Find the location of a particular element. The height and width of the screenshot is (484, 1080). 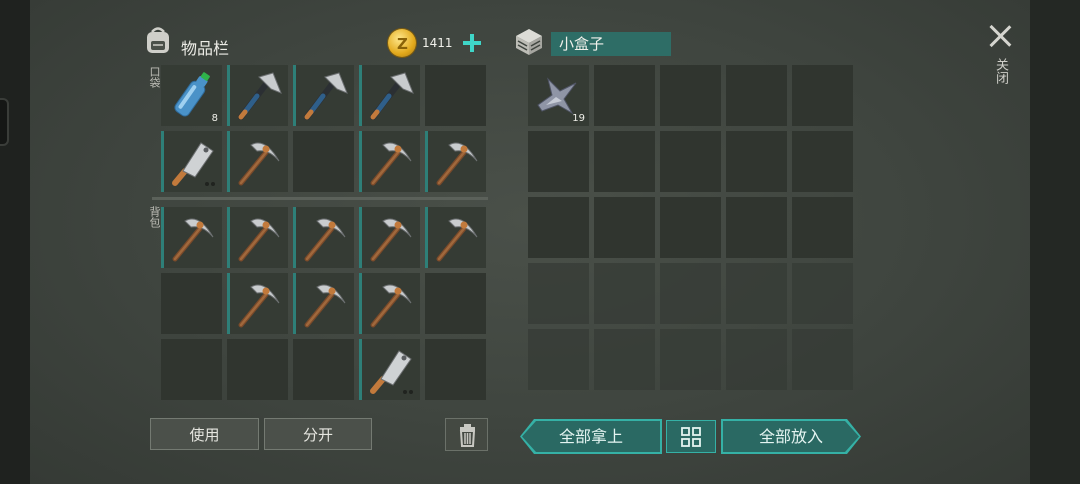

inventory-slot: 8 is located at coordinates (191, 95).